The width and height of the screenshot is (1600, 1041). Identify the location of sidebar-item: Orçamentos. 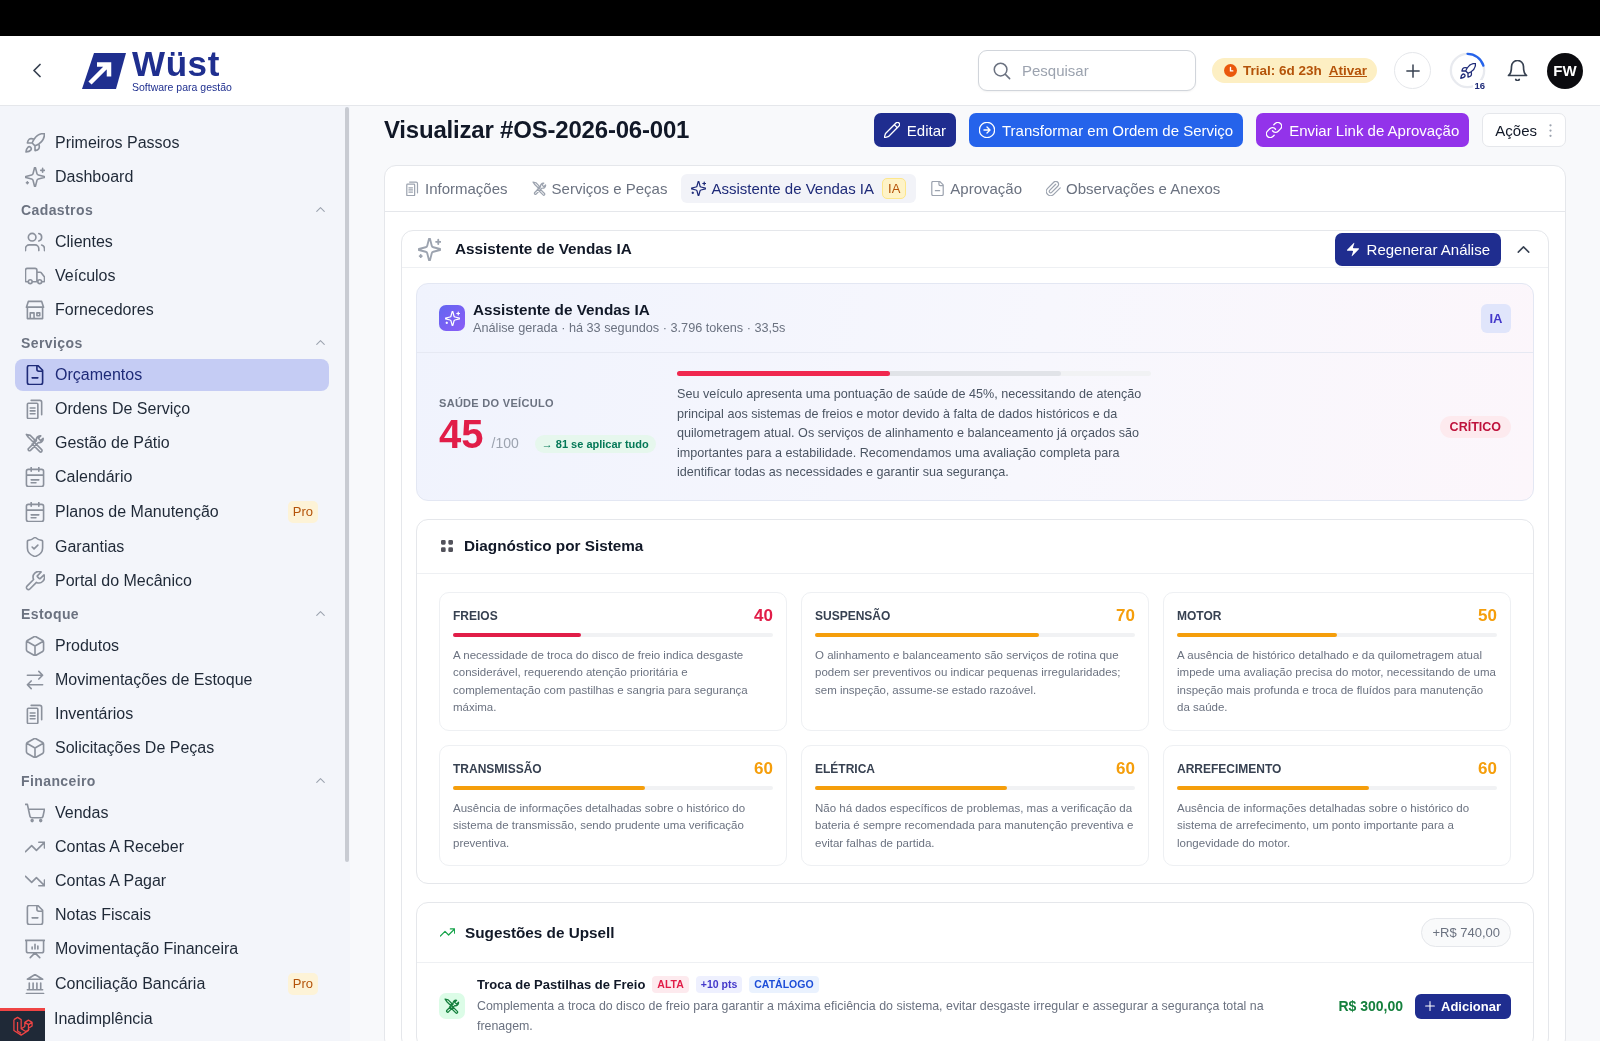
(172, 375).